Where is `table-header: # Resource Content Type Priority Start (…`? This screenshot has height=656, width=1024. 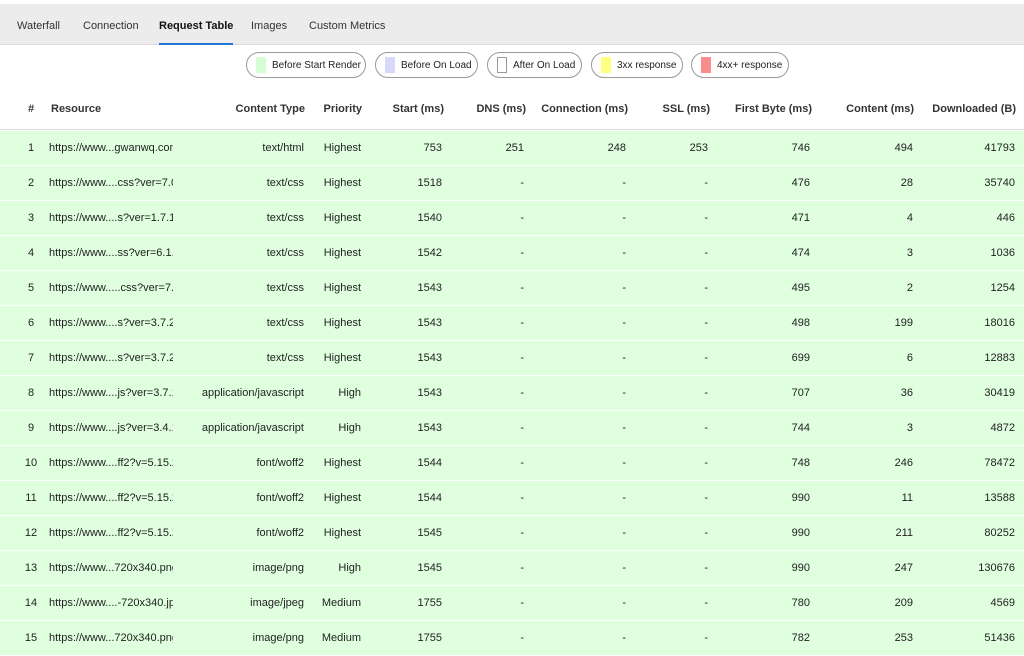
table-header: # Resource Content Type Priority Start (… is located at coordinates (512, 109).